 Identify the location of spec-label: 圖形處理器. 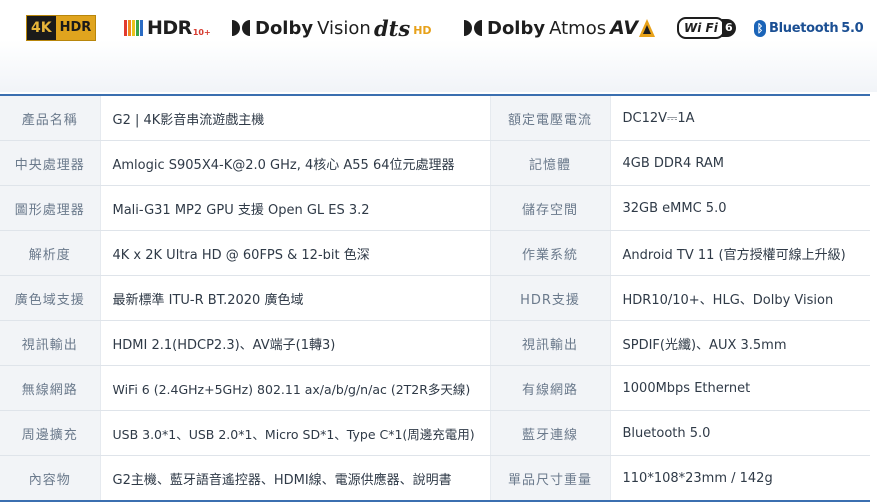
(50, 208).